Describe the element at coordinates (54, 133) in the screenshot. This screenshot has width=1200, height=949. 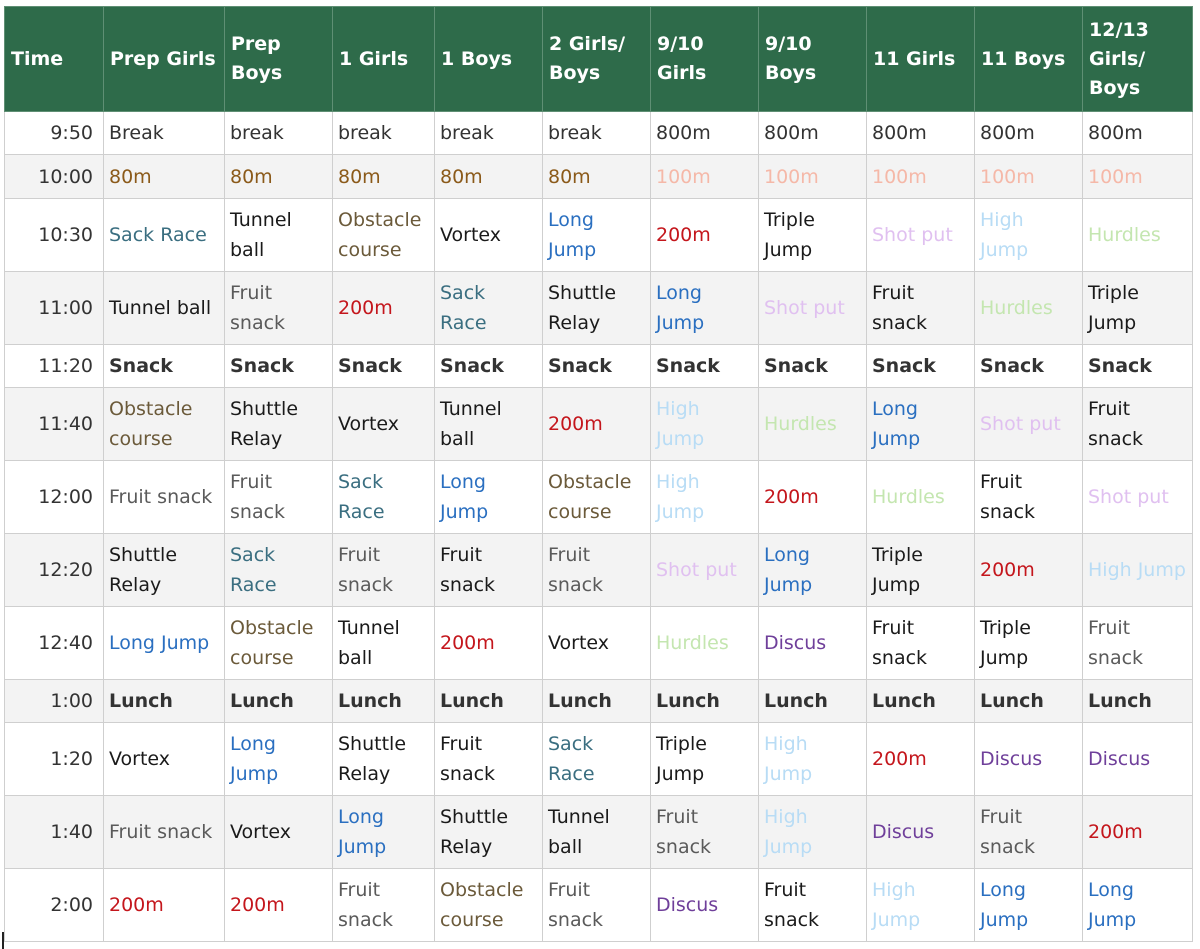
I see `time-cell: 9:50` at that location.